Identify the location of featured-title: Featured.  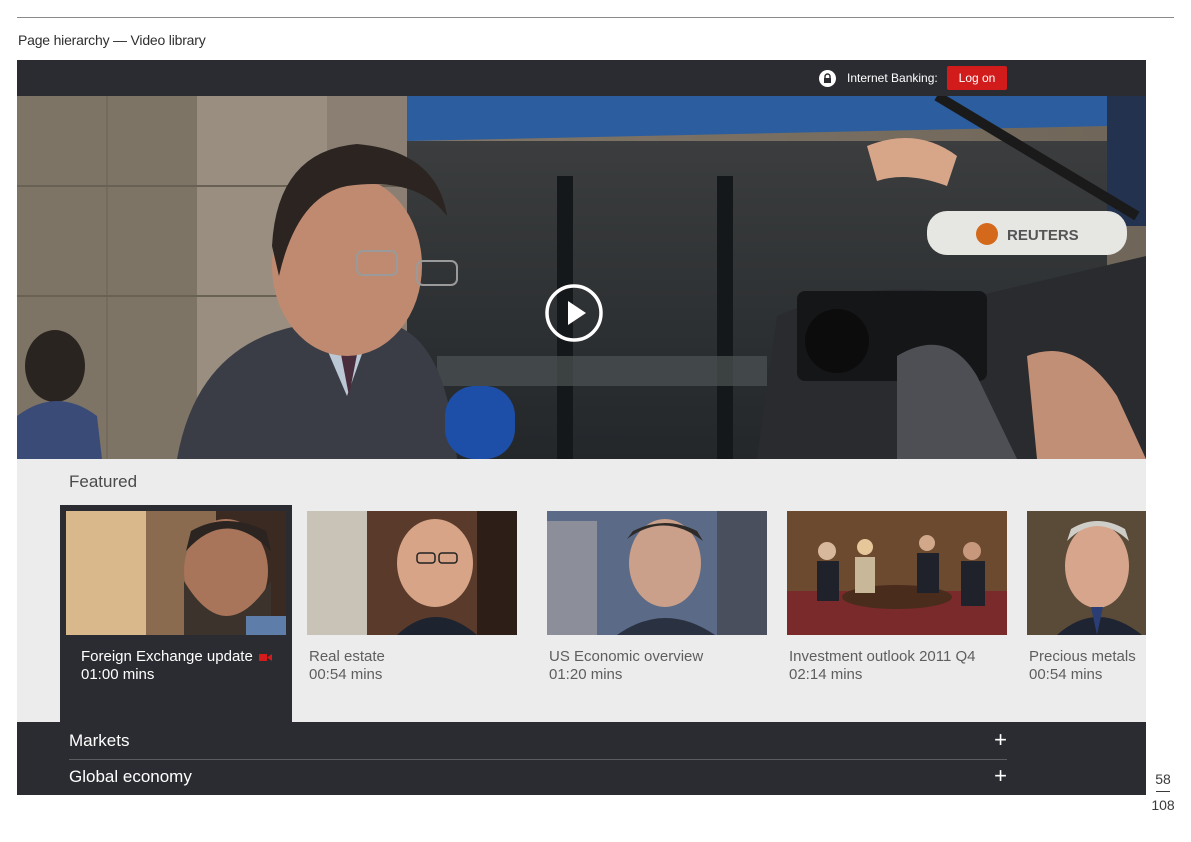
(103, 481).